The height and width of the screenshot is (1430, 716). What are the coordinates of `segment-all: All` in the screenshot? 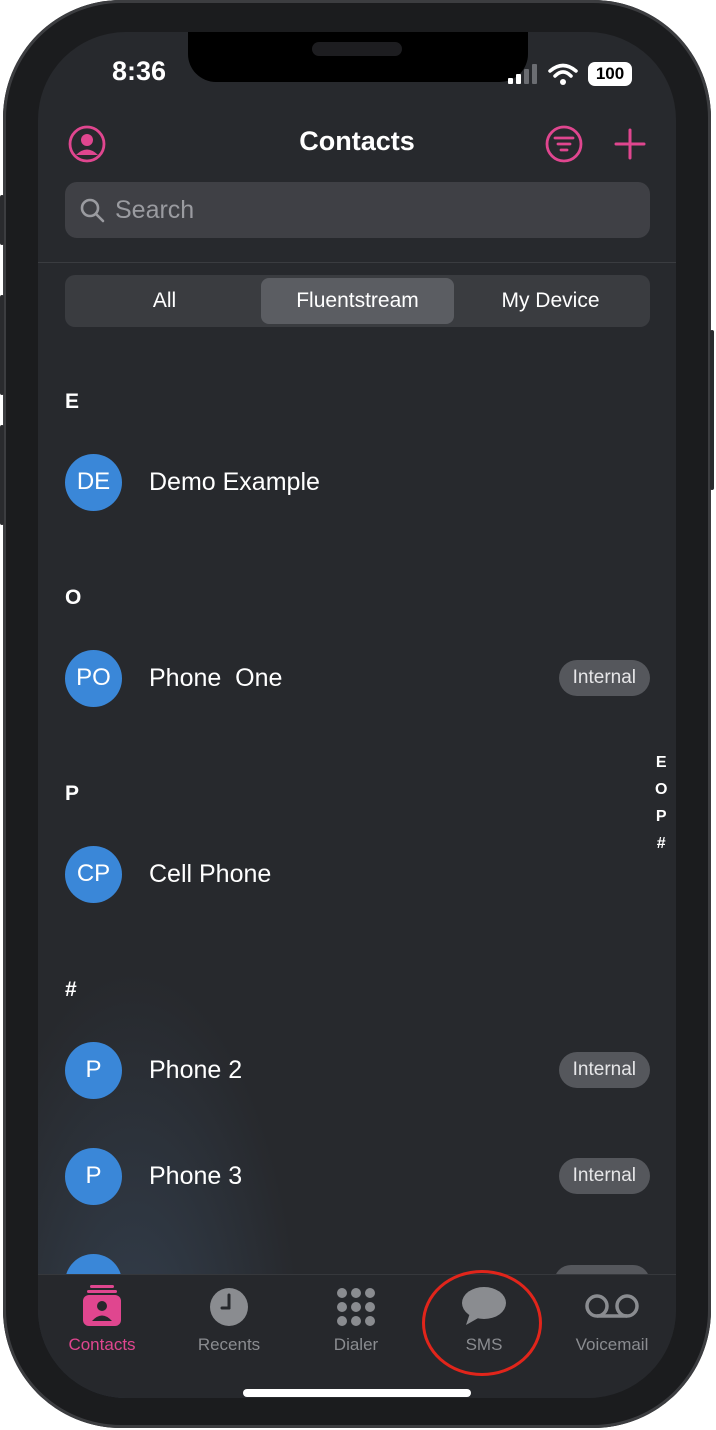 It's located at (164, 301).